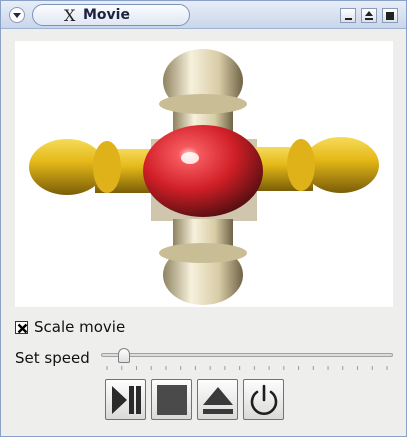 The image size is (407, 437). Describe the element at coordinates (390, 15) in the screenshot. I see `close-button` at that location.